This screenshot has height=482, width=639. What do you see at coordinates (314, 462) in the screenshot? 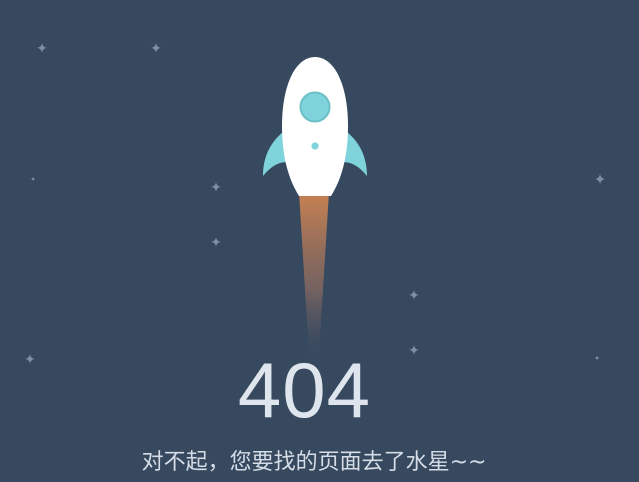
I see `error-message: 对不起，您要找的页面去了水星~~` at bounding box center [314, 462].